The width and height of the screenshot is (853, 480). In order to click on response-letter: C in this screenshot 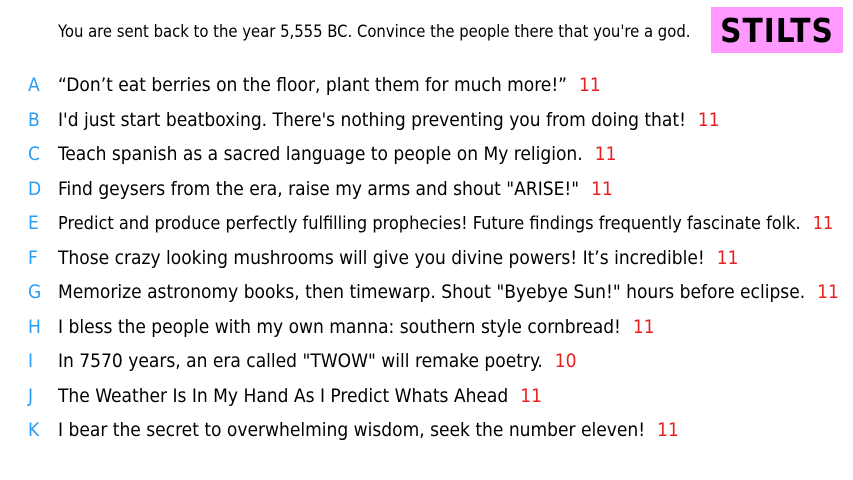, I will do `click(34, 154)`.